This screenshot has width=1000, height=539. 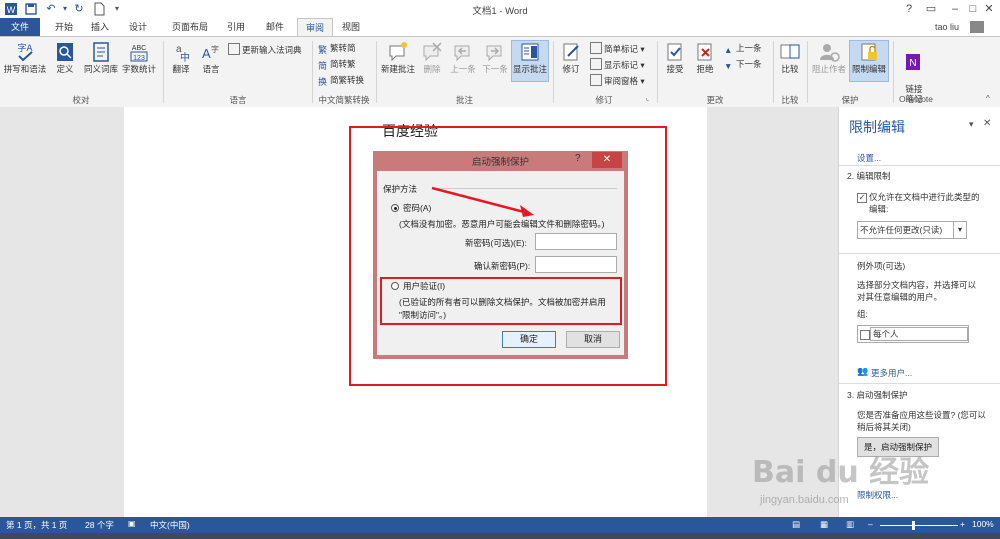 I want to click on block-authors-button: 阻止作者, so click(x=829, y=57).